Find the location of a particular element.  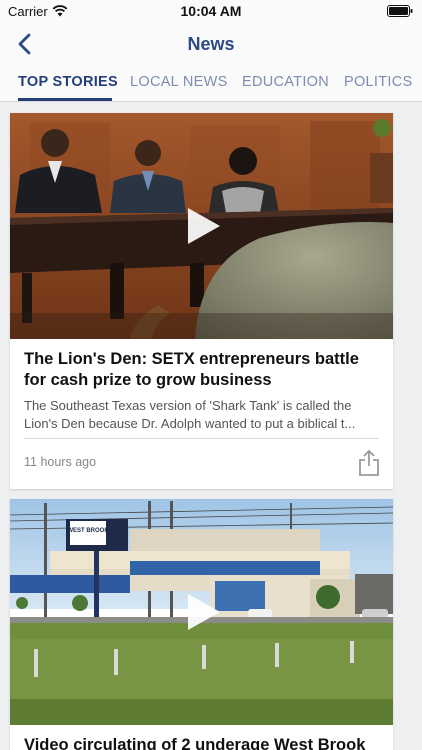

campus-sign-text: WEST BROOK is located at coordinates (88, 531).